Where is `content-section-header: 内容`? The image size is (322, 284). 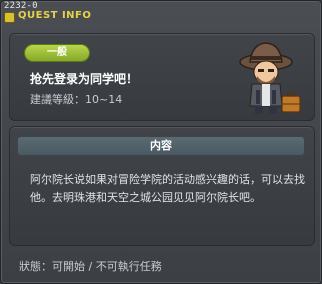 content-section-header: 内容 is located at coordinates (161, 146).